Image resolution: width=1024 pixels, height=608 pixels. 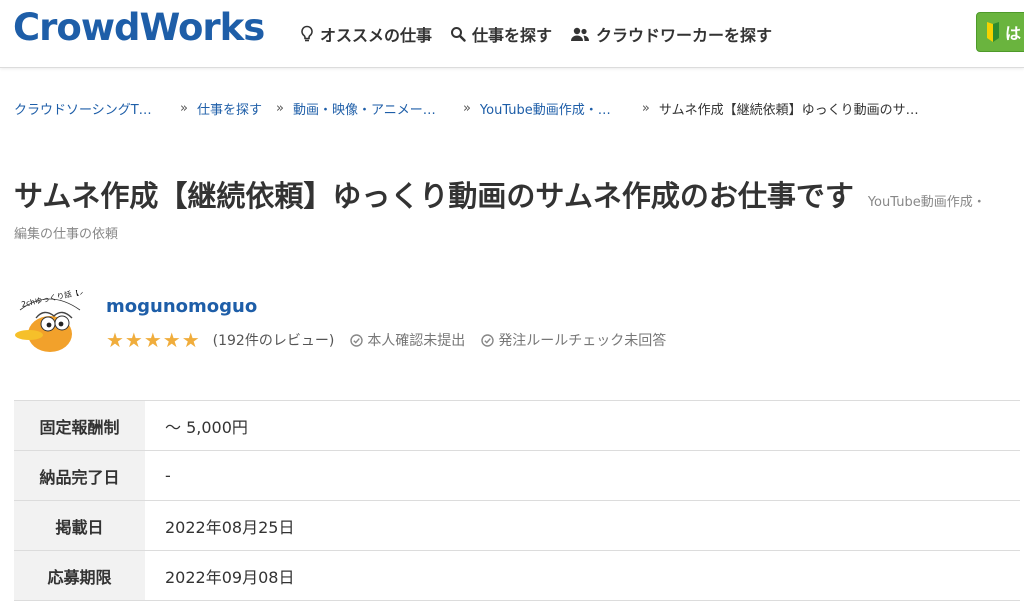 I want to click on table-row: 掲載日 2022年08月25日, so click(x=517, y=525).